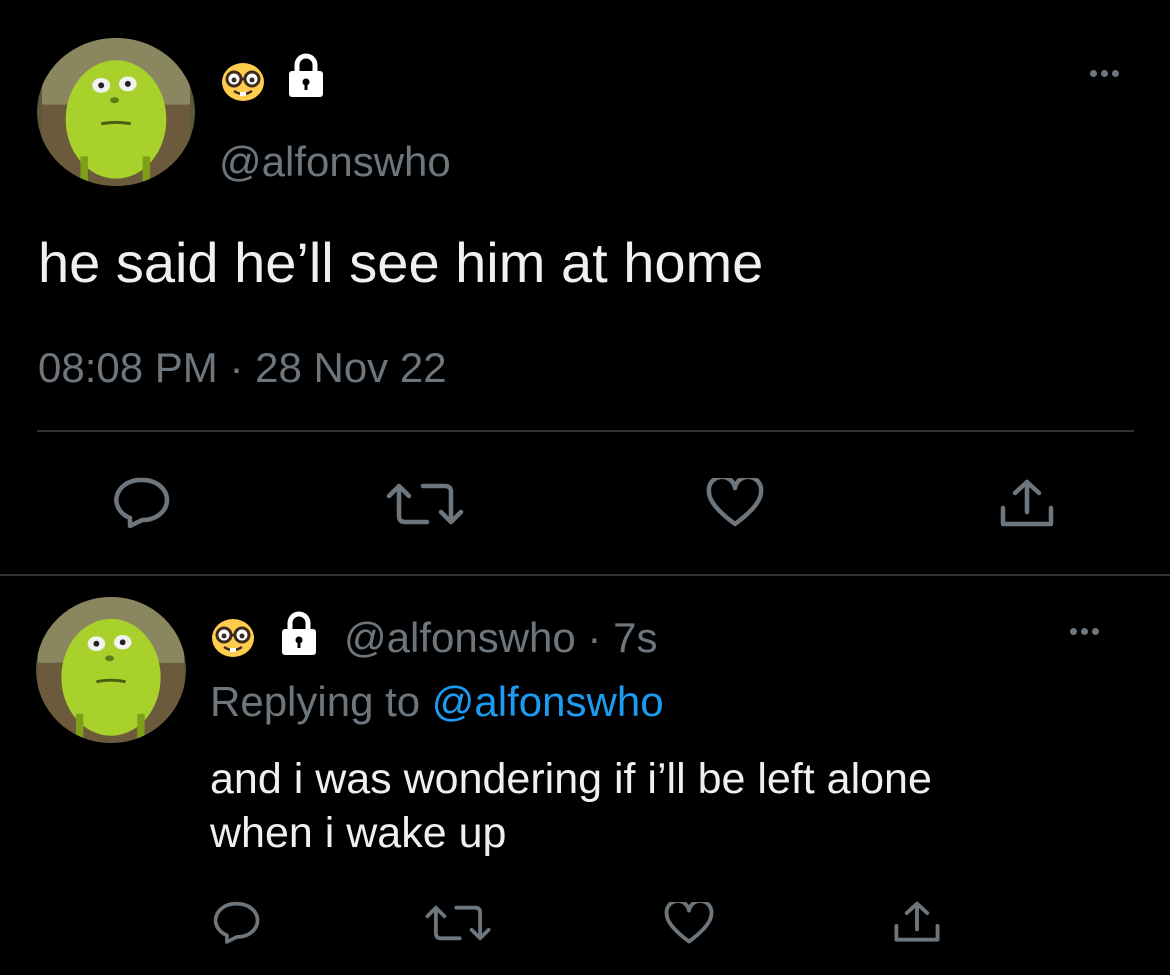 This screenshot has width=1170, height=975. What do you see at coordinates (500, 638) in the screenshot?
I see `reply-handle-time: @alfonswho · 7s` at bounding box center [500, 638].